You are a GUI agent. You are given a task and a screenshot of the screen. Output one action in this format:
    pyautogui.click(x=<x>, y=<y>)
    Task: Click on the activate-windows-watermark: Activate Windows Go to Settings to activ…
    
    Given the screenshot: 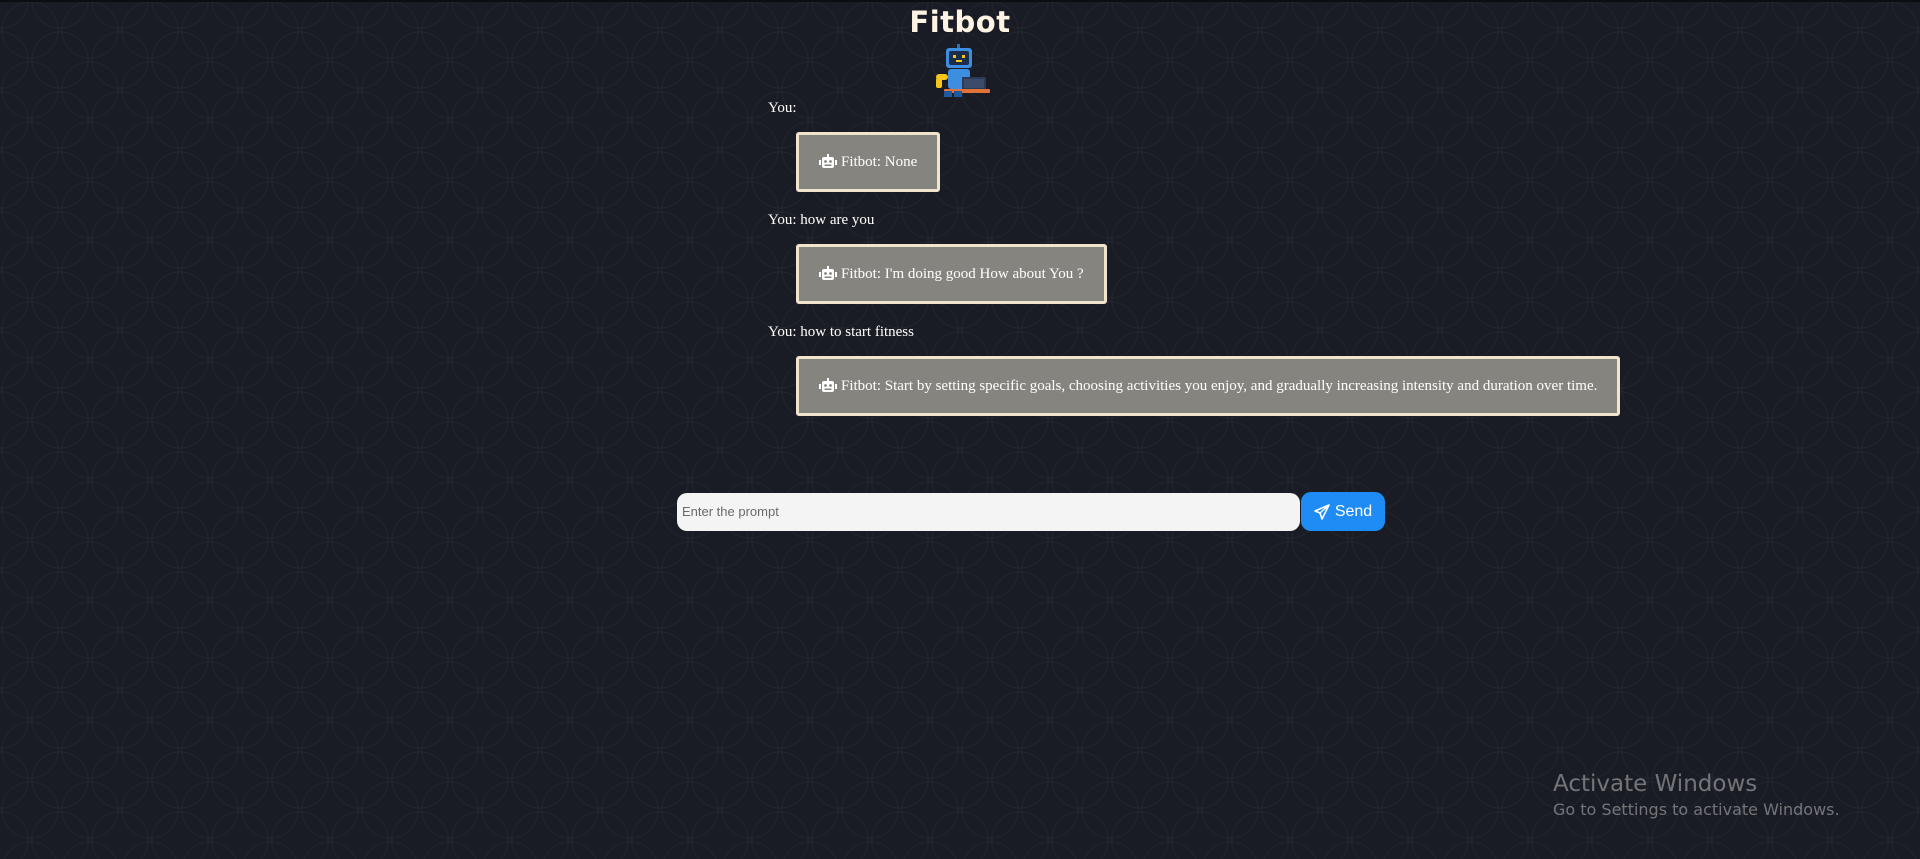 What is the action you would take?
    pyautogui.click(x=1696, y=795)
    